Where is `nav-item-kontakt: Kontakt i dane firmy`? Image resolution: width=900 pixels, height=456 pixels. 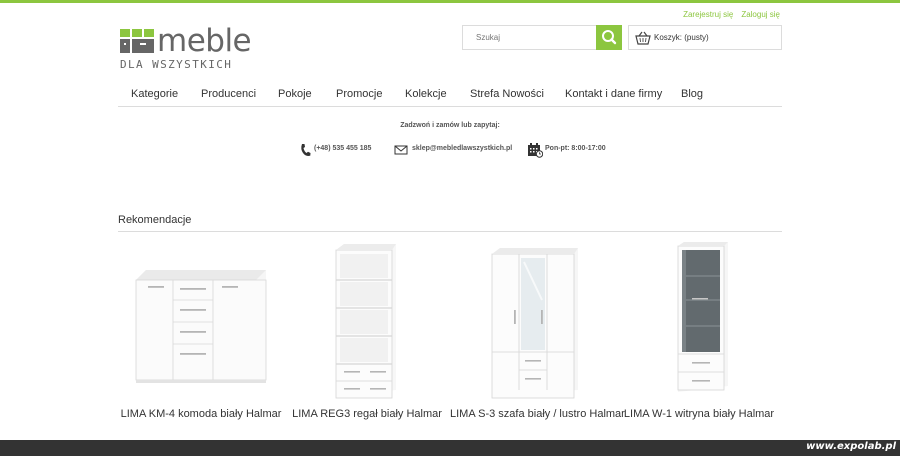 nav-item-kontakt: Kontakt i dane firmy is located at coordinates (613, 94).